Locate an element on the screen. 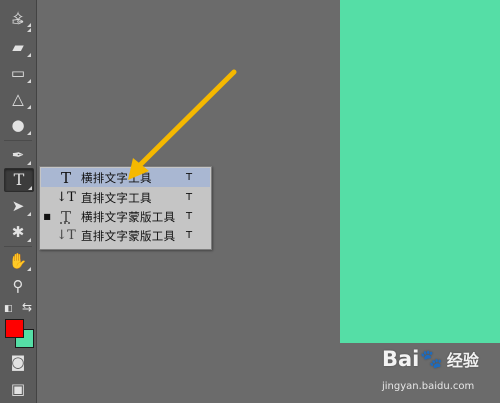  dodge-icon: ● is located at coordinates (18, 125).